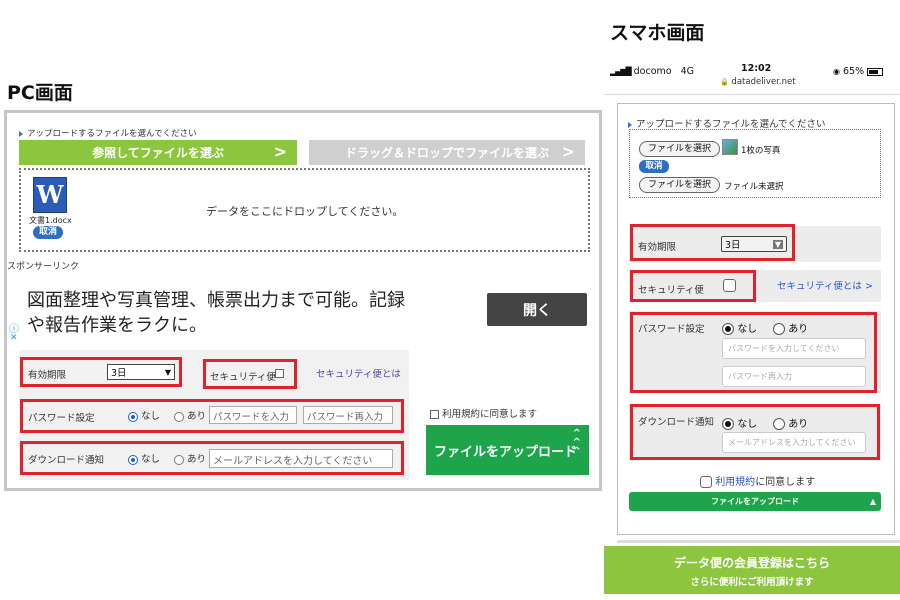  I want to click on terms-checkbox, so click(434, 414).